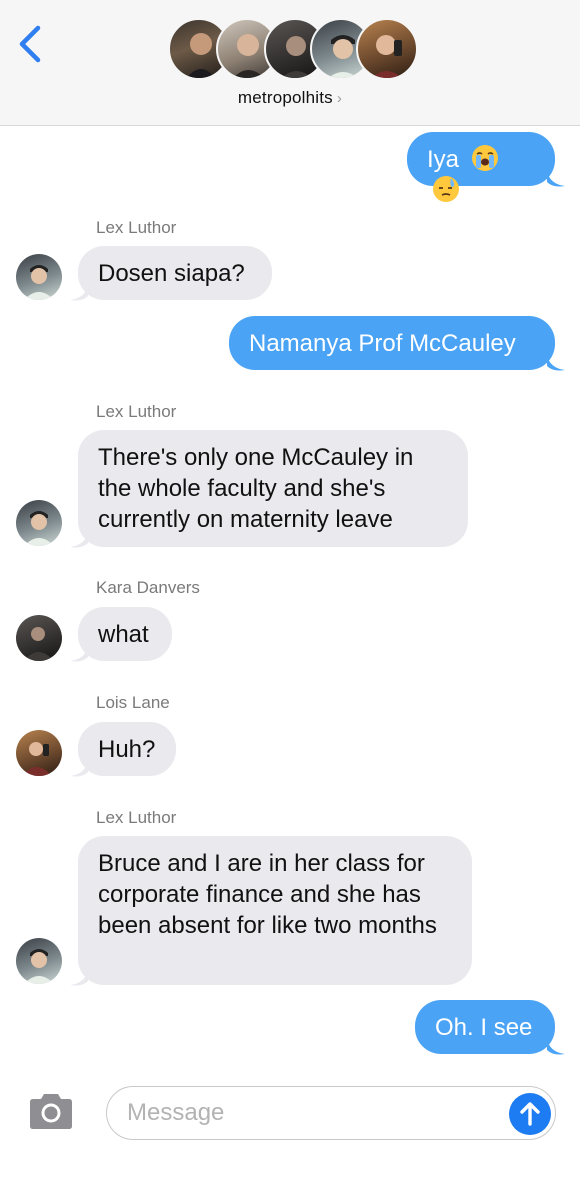 This screenshot has height=1200, width=580. I want to click on chat-header: metropolhits ›, so click(290, 63).